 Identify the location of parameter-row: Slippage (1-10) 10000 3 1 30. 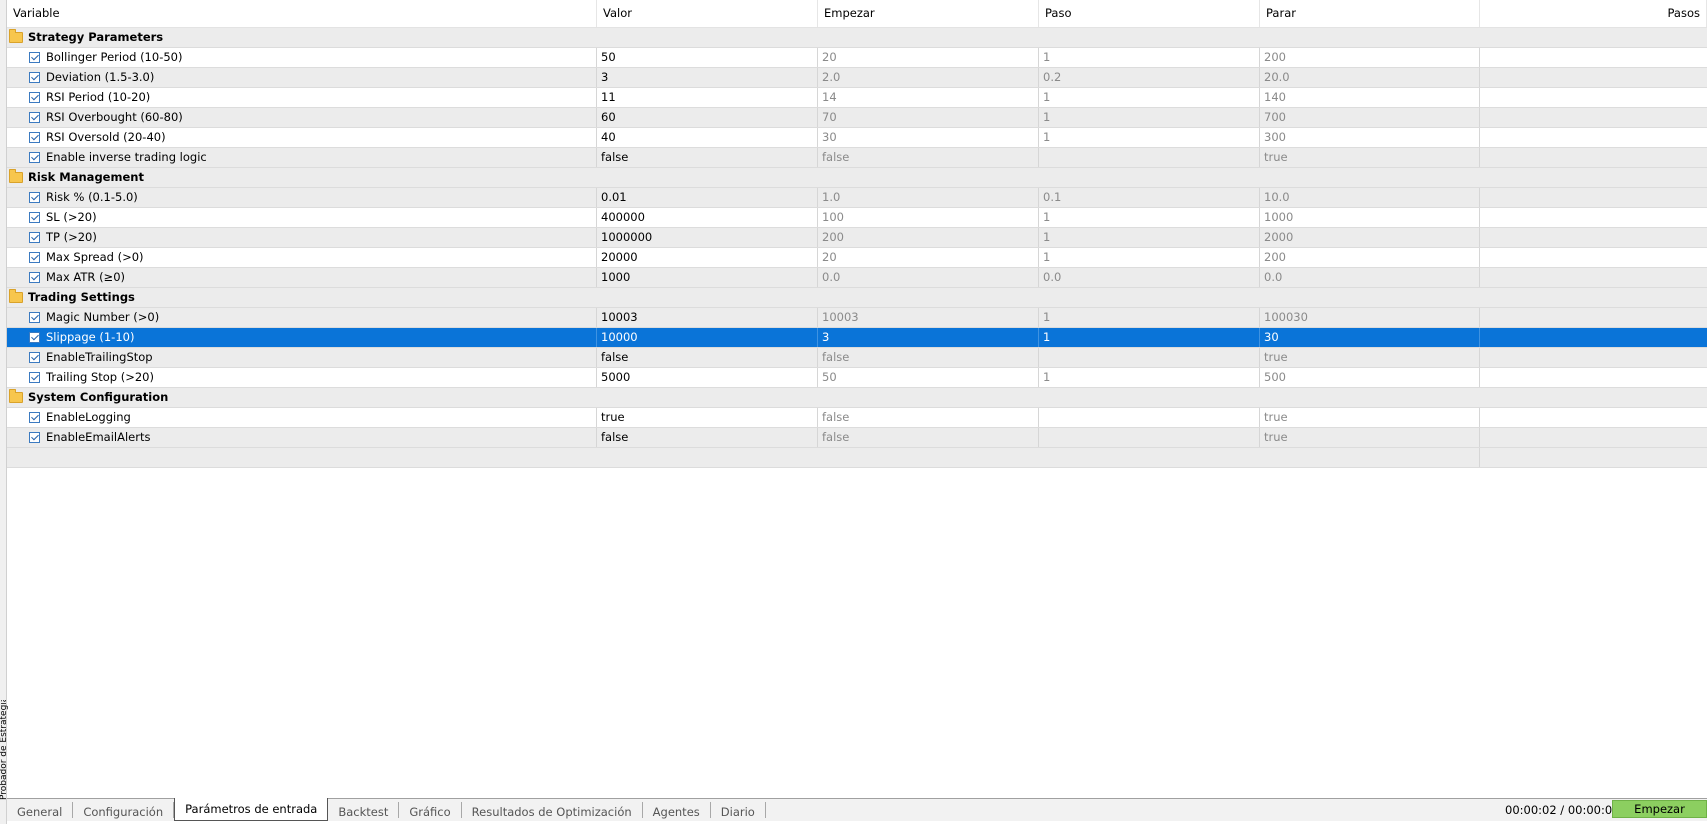
(857, 338).